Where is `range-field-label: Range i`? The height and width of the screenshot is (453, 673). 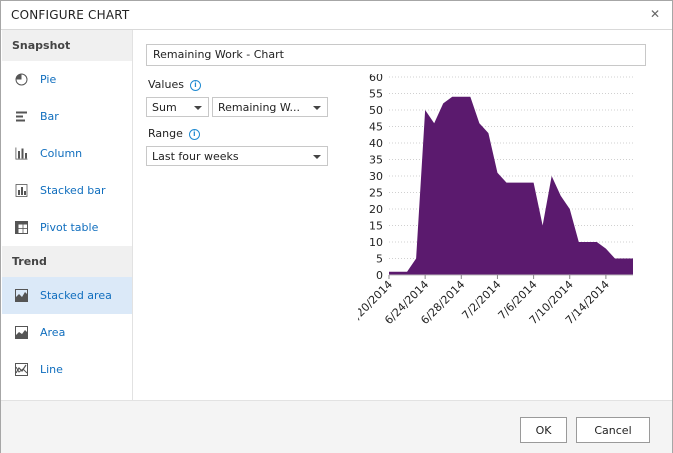 range-field-label: Range i is located at coordinates (174, 133).